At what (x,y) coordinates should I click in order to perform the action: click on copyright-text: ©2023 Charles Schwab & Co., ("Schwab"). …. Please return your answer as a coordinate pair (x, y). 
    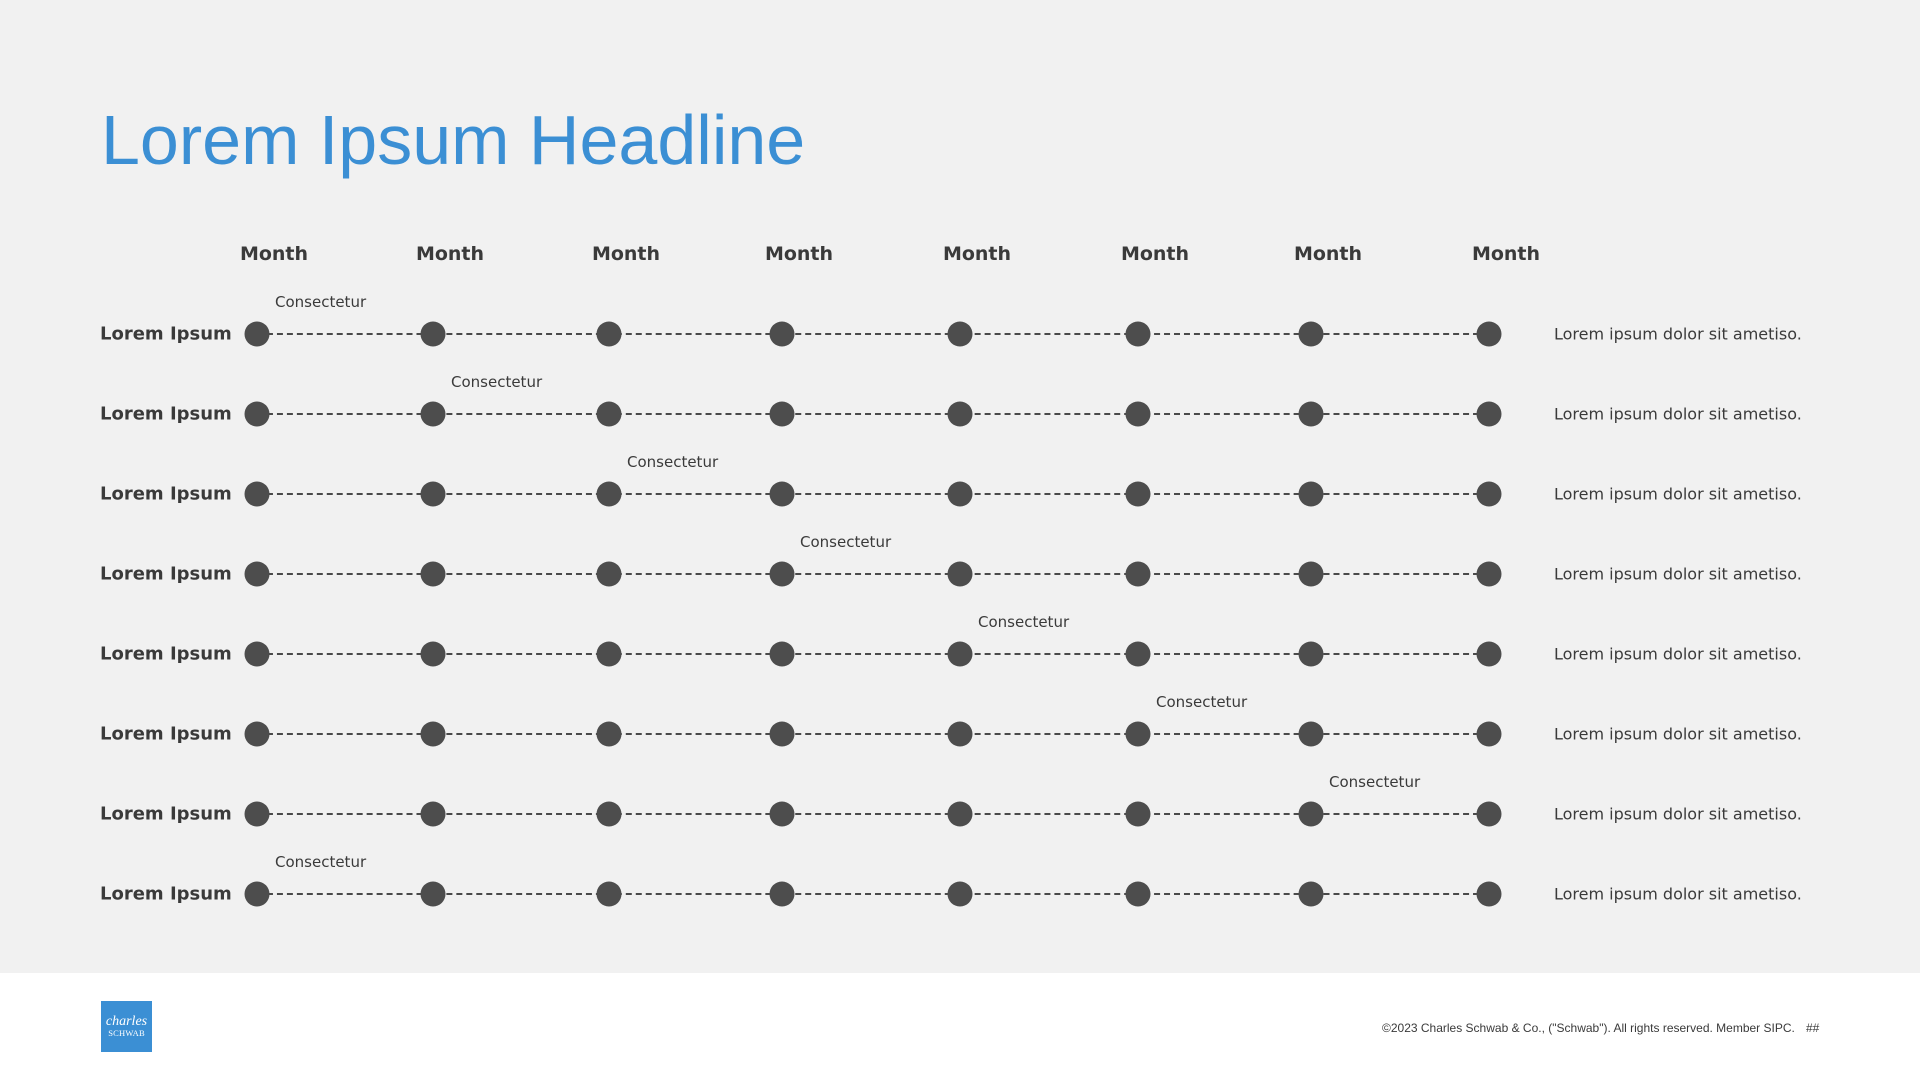
    Looking at the image, I should click on (1588, 1028).